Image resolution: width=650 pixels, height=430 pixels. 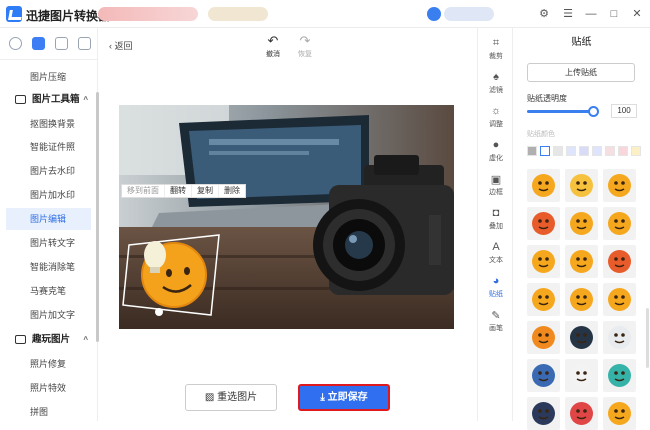 I want to click on document-icon, so click(x=84, y=43).